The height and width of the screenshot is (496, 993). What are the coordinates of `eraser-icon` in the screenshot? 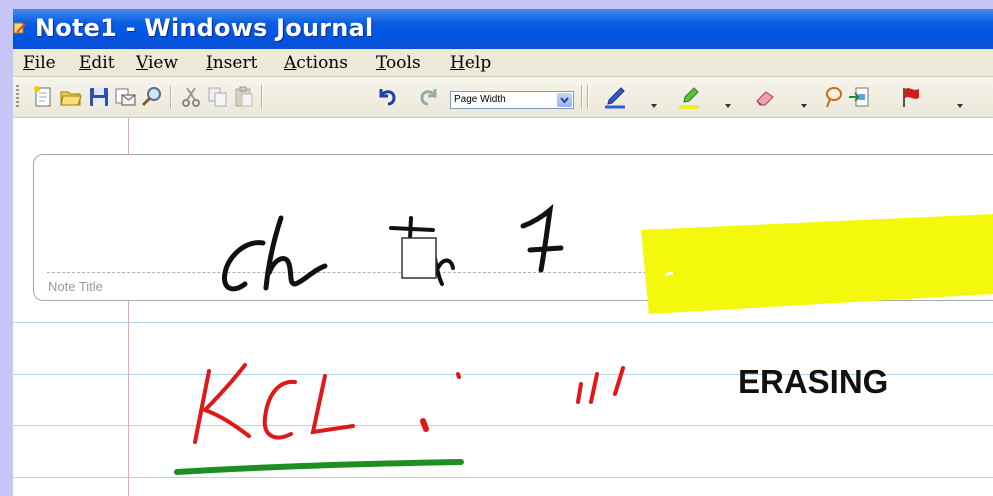 It's located at (765, 97).